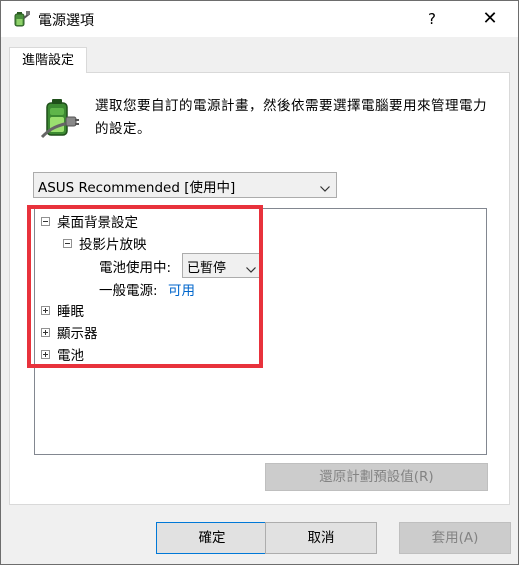 The width and height of the screenshot is (519, 565). What do you see at coordinates (70, 354) in the screenshot?
I see `tree-item-battery: 電池` at bounding box center [70, 354].